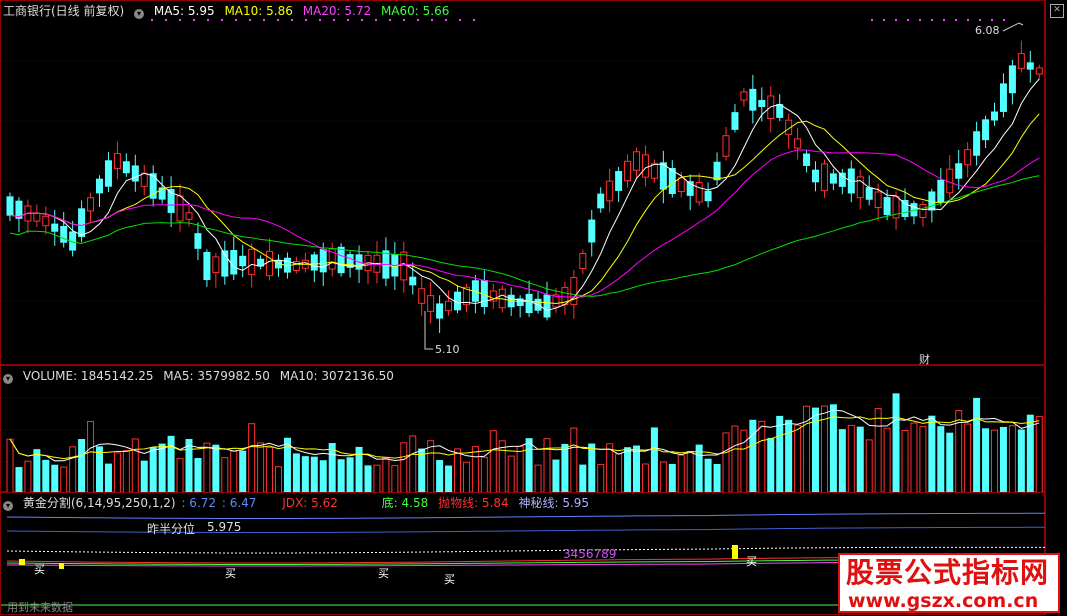 The width and height of the screenshot is (1067, 616). What do you see at coordinates (428, 330) in the screenshot?
I see `low-pointer` at bounding box center [428, 330].